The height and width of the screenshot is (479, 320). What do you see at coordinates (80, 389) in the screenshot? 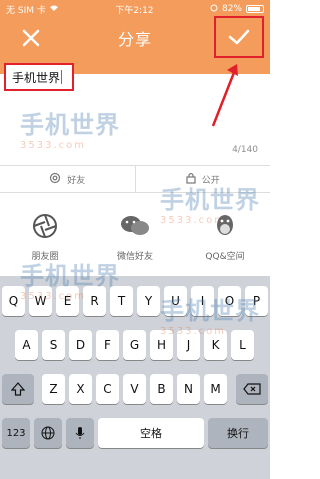
I see `key-x: X` at bounding box center [80, 389].